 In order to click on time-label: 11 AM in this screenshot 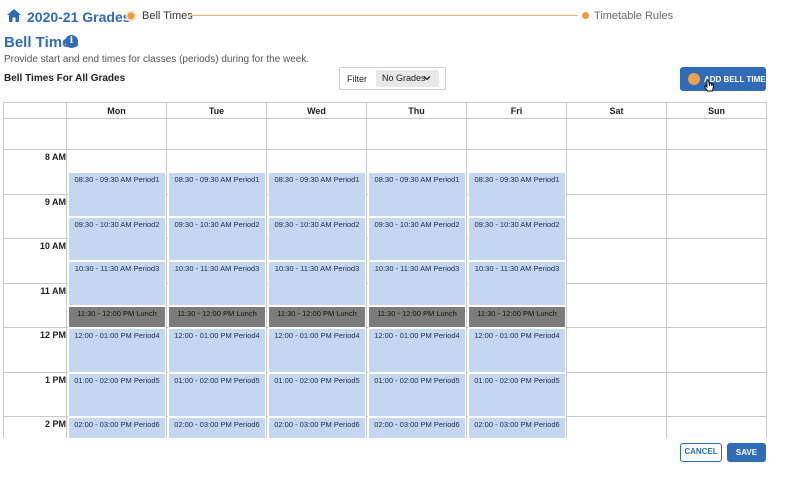, I will do `click(53, 290)`.